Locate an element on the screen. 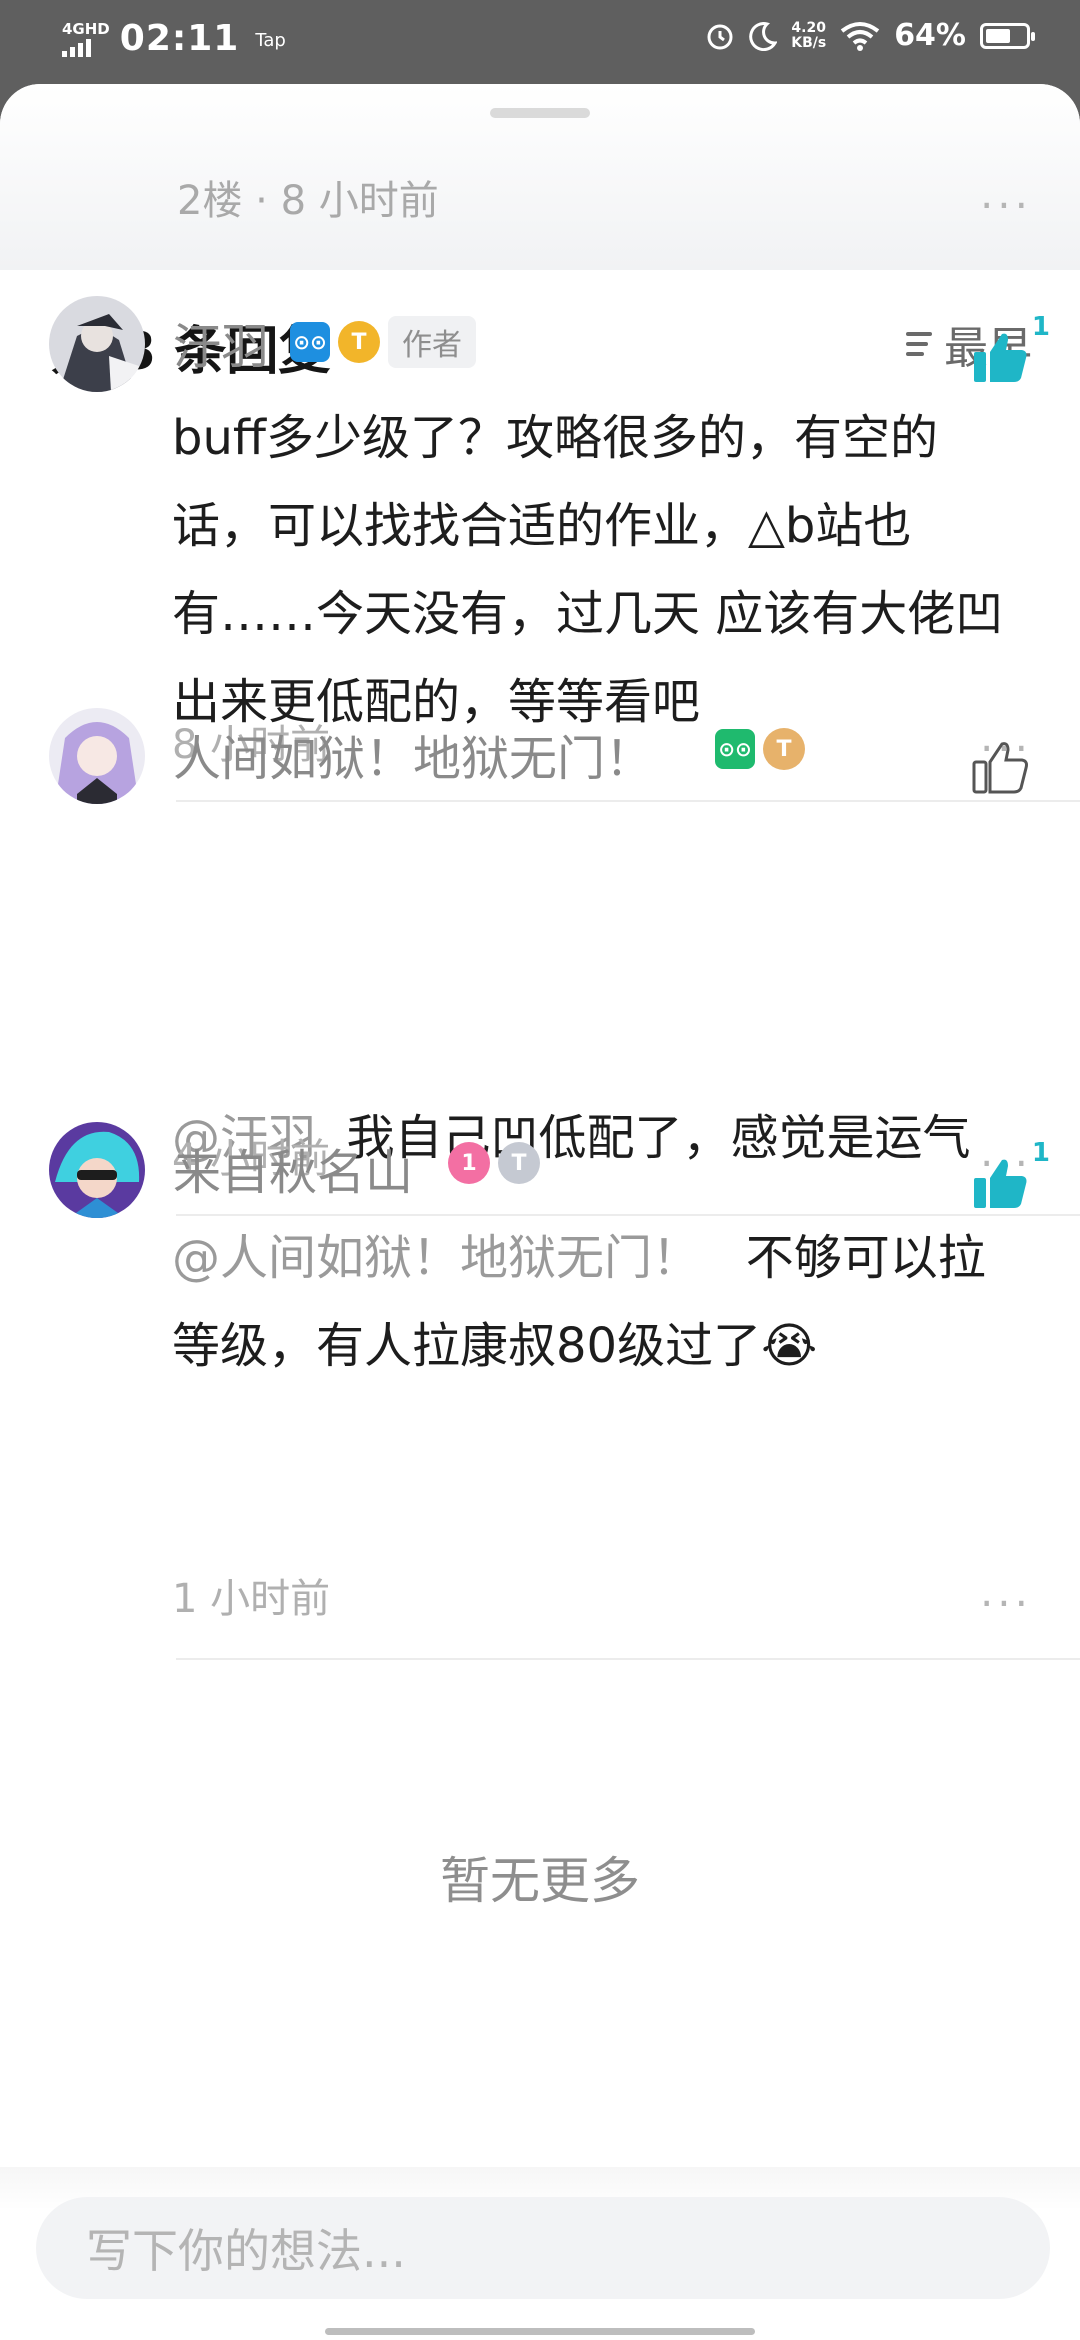  battery-level is located at coordinates (998, 35).